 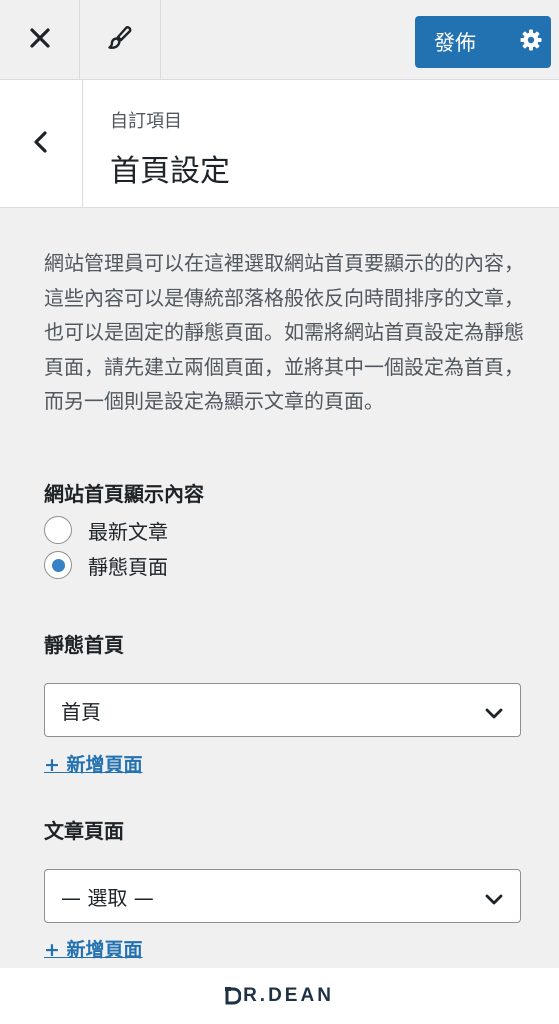 What do you see at coordinates (296, 995) in the screenshot?
I see `logo-text-rest: .DEAN` at bounding box center [296, 995].